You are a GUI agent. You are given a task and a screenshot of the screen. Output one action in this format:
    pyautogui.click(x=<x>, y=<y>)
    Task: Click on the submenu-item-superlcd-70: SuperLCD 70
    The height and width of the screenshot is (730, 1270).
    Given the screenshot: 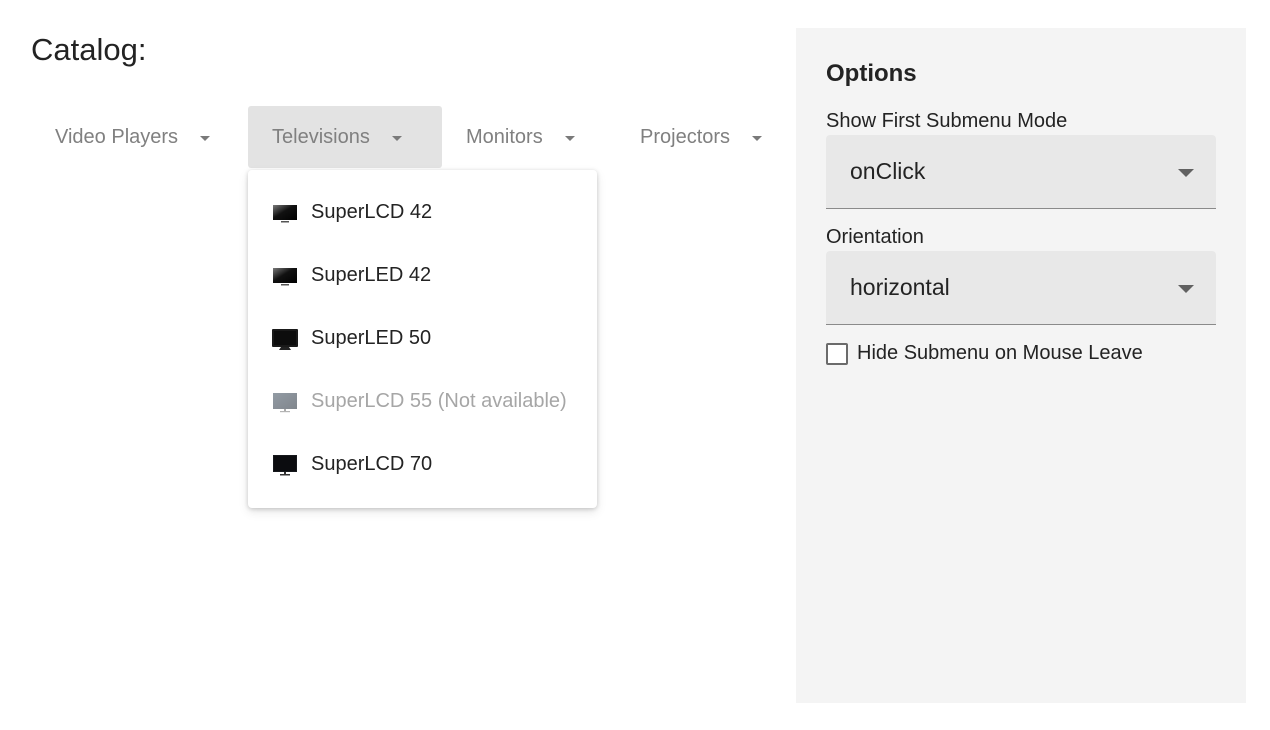 What is the action you would take?
    pyautogui.click(x=422, y=464)
    